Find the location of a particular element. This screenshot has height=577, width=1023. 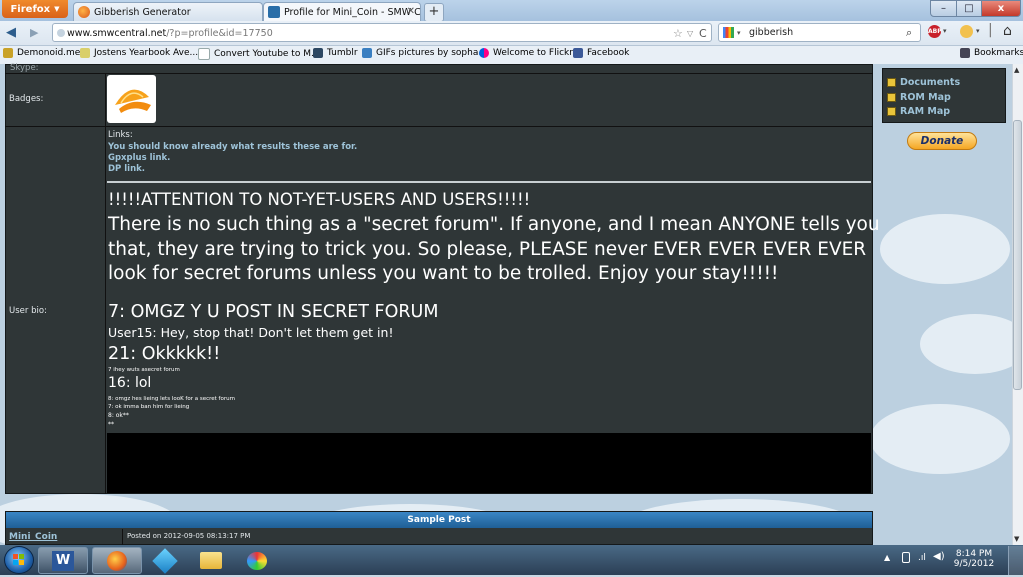

home-icon: ⌂ is located at coordinates (1007, 31).